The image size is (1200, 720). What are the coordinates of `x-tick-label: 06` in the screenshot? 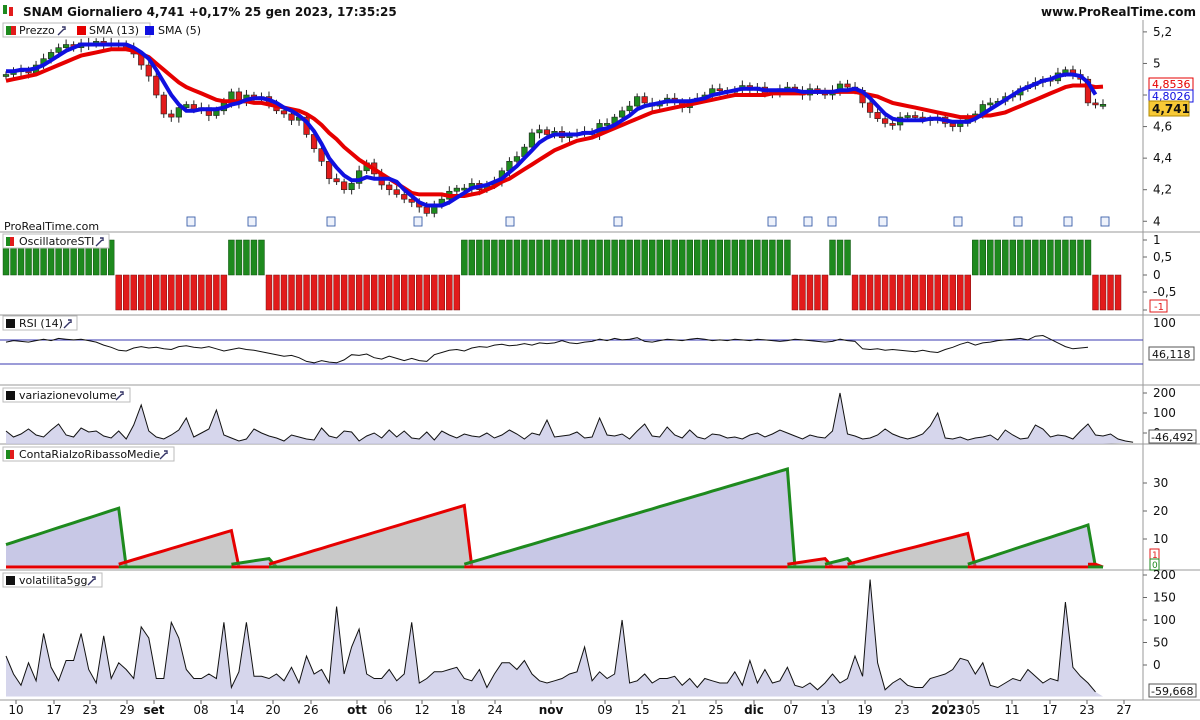 It's located at (384, 710).